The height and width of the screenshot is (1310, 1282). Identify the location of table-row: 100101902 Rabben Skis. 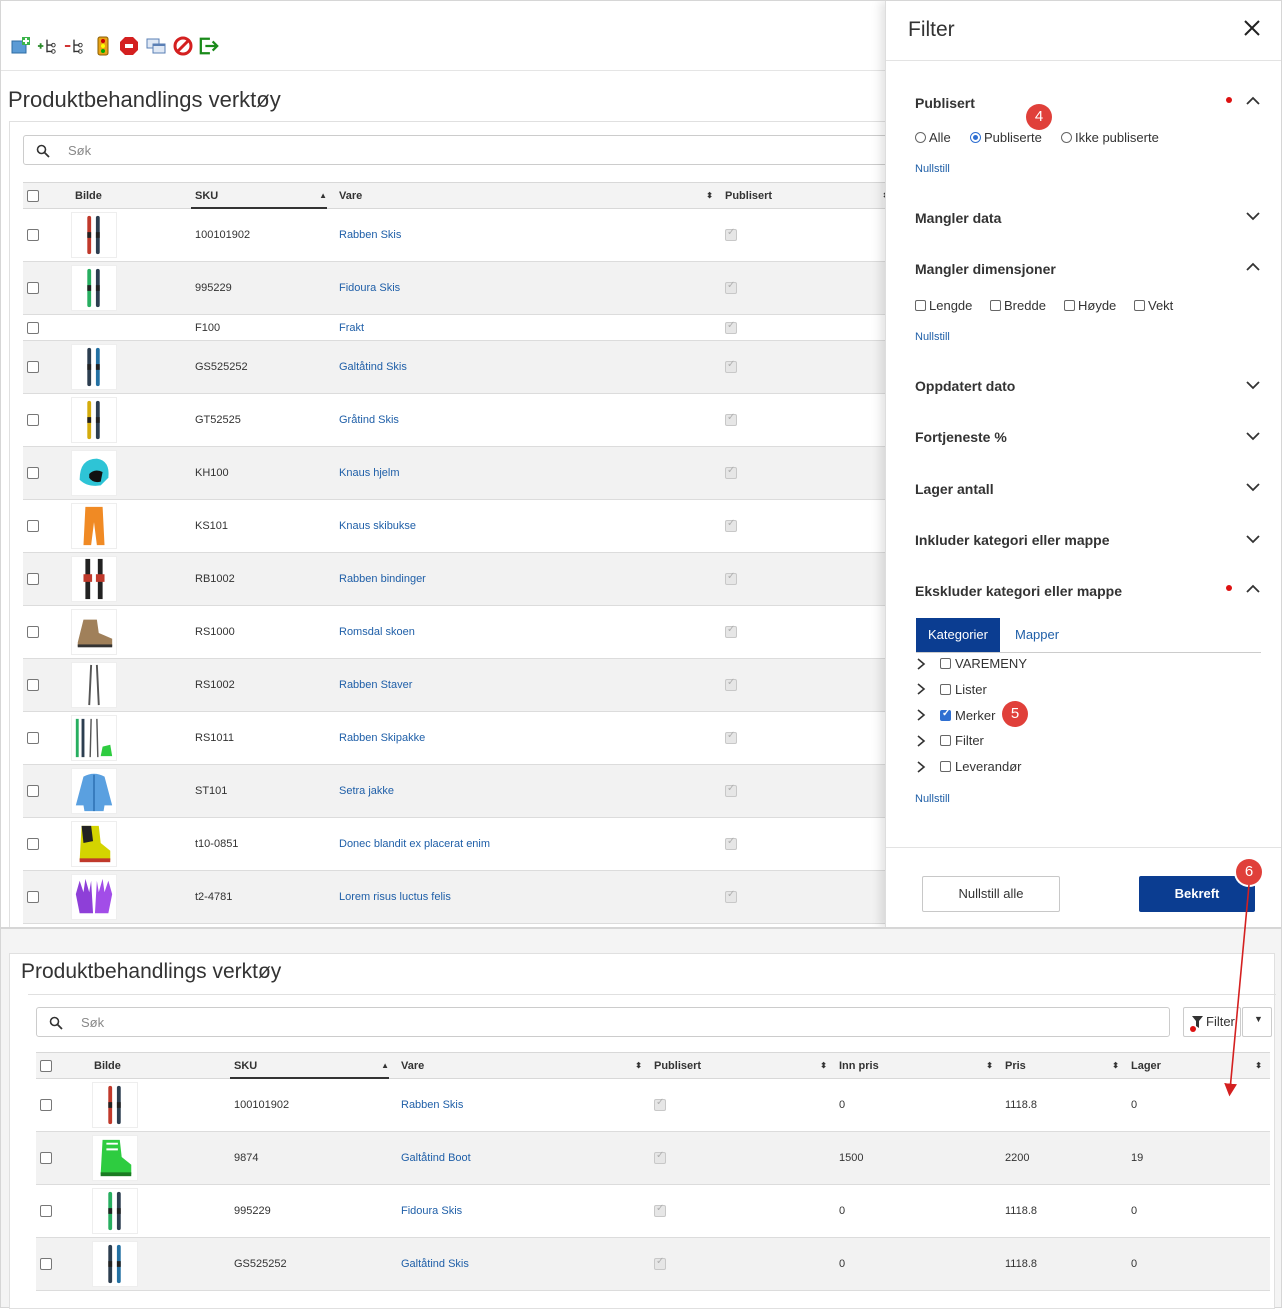
(461, 235).